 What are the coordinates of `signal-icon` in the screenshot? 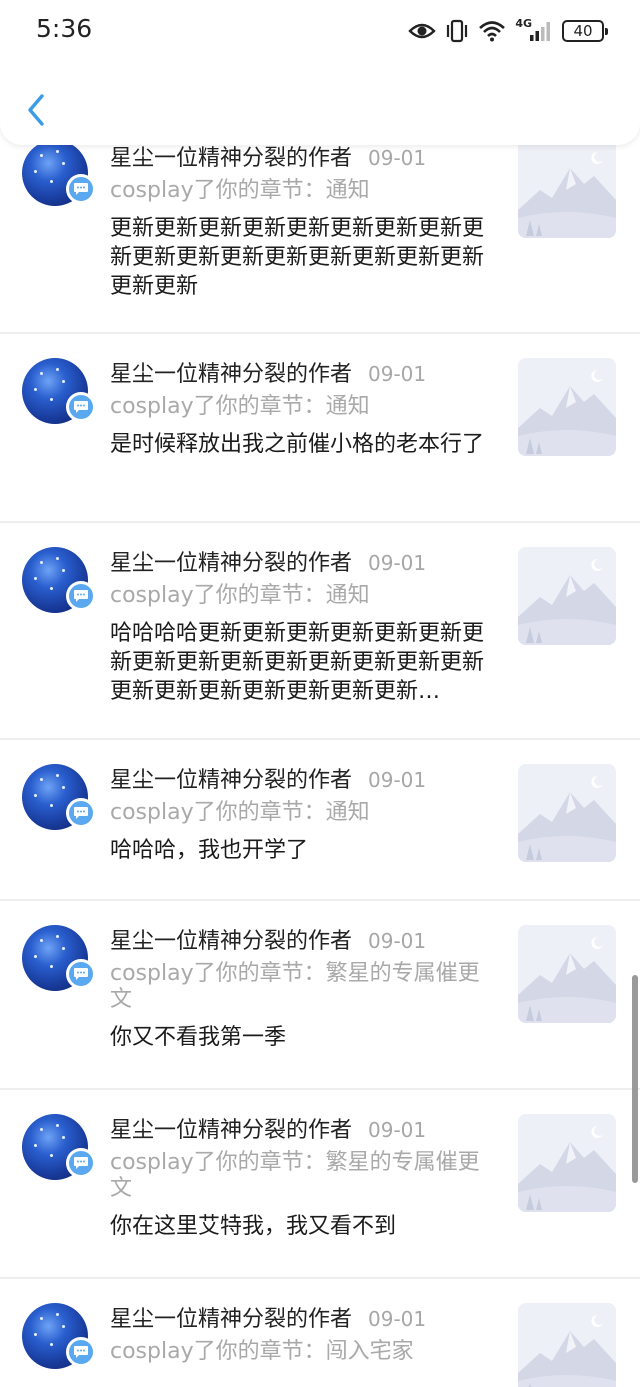 It's located at (540, 31).